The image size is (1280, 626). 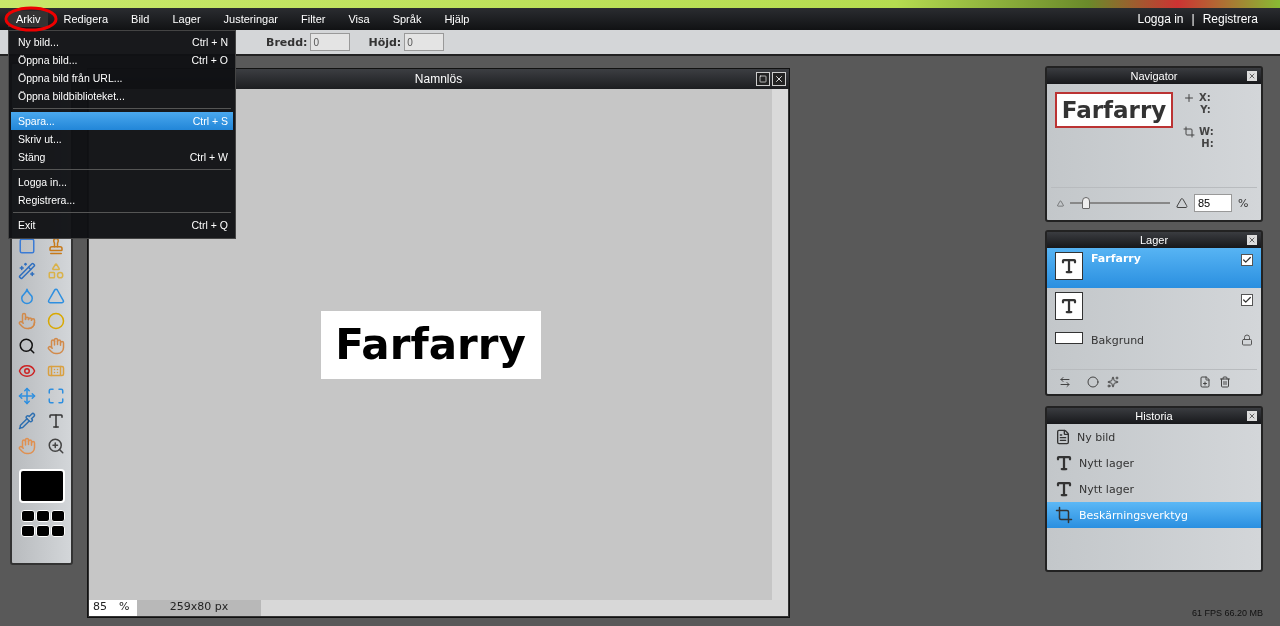 I want to click on navigator-preview: Farfarry, so click(x=1114, y=110).